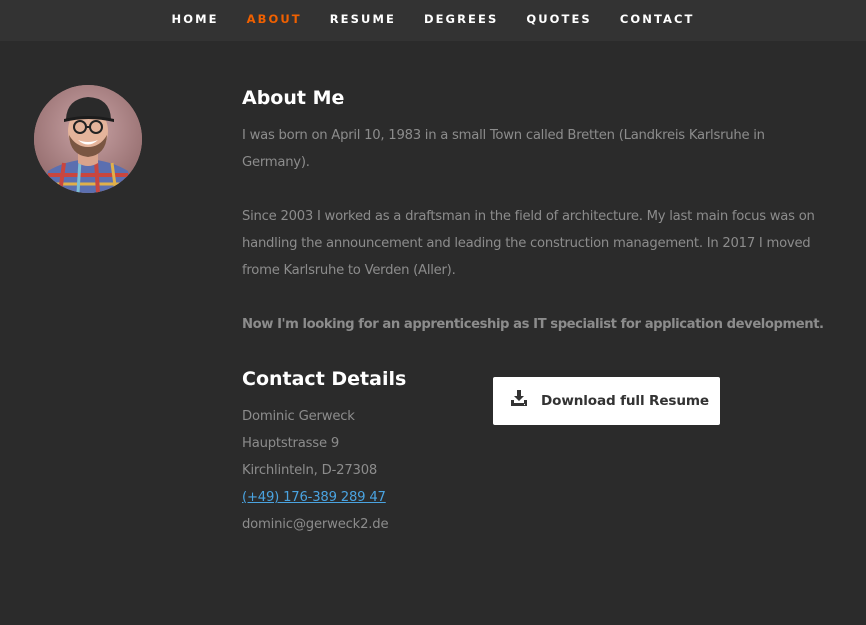  Describe the element at coordinates (274, 19) in the screenshot. I see `nav-about: ABOUT` at that location.